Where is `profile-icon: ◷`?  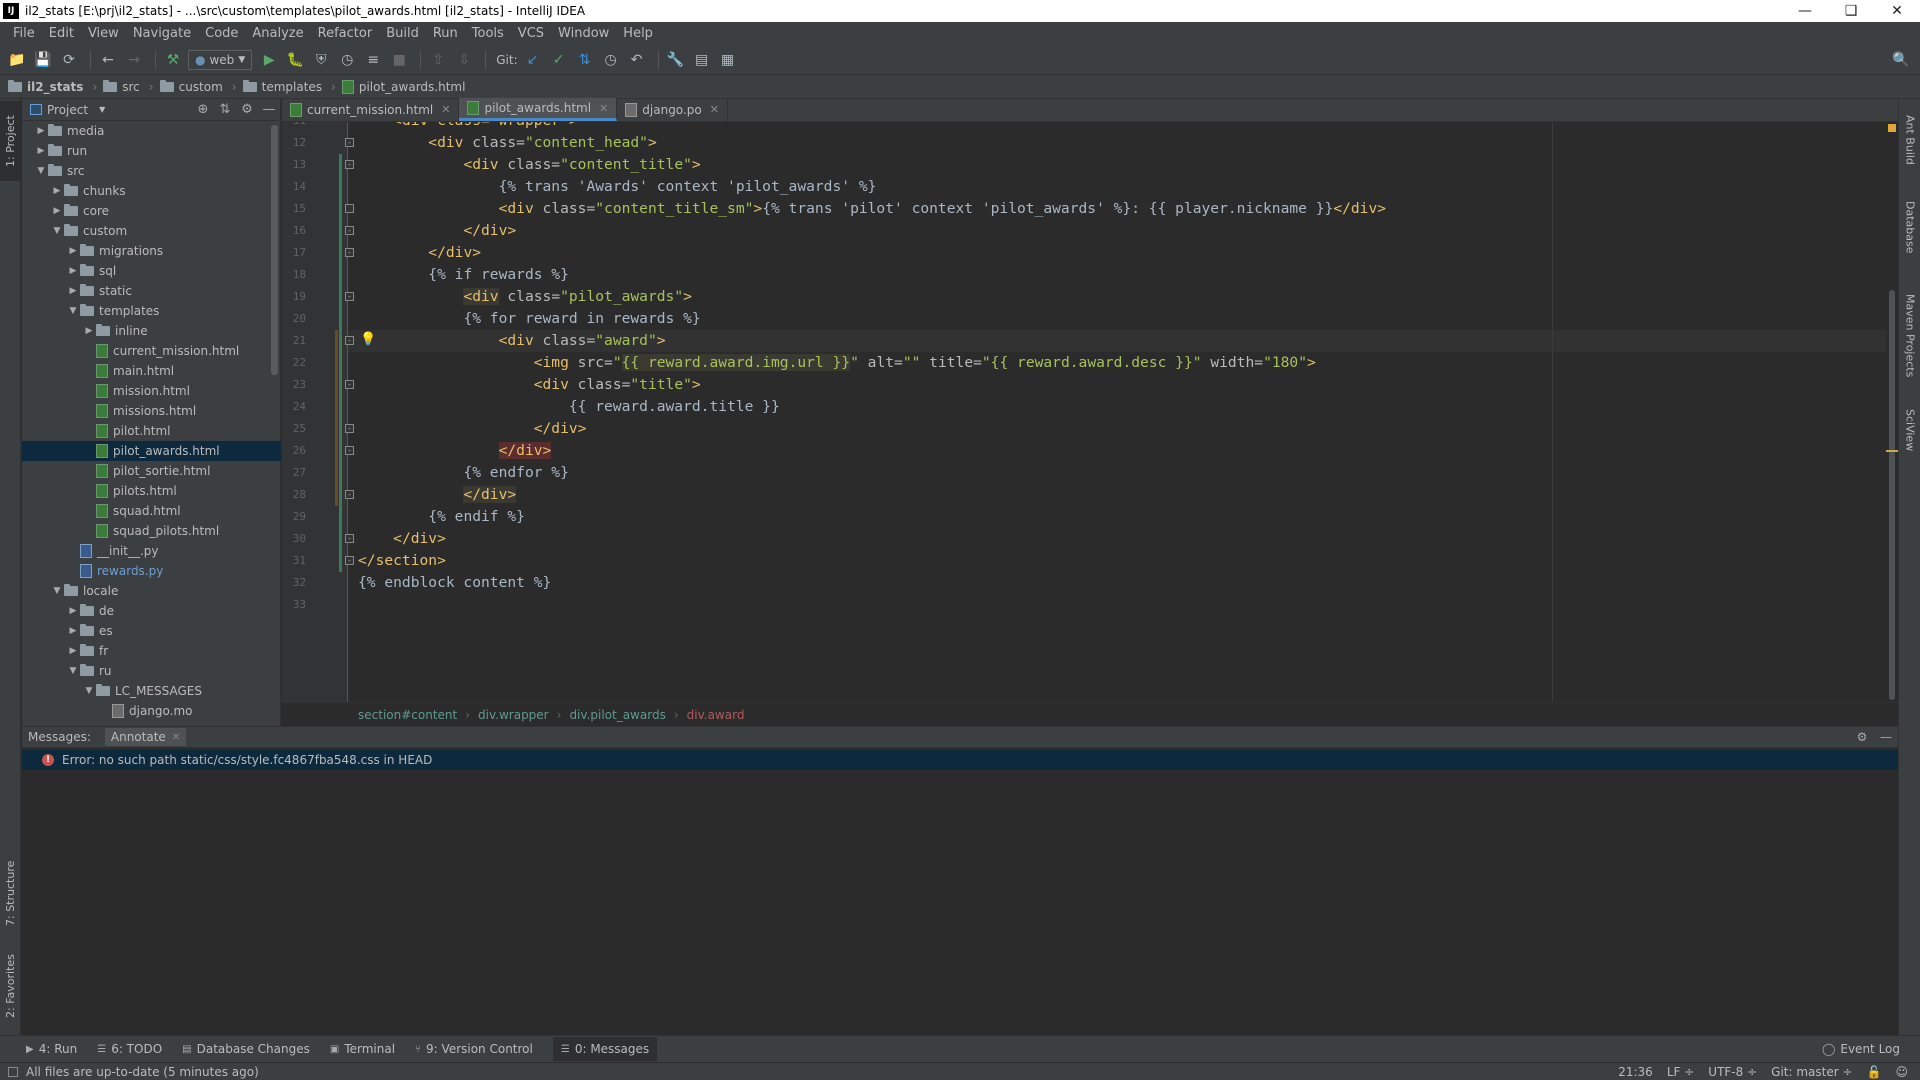
profile-icon: ◷ is located at coordinates (347, 60).